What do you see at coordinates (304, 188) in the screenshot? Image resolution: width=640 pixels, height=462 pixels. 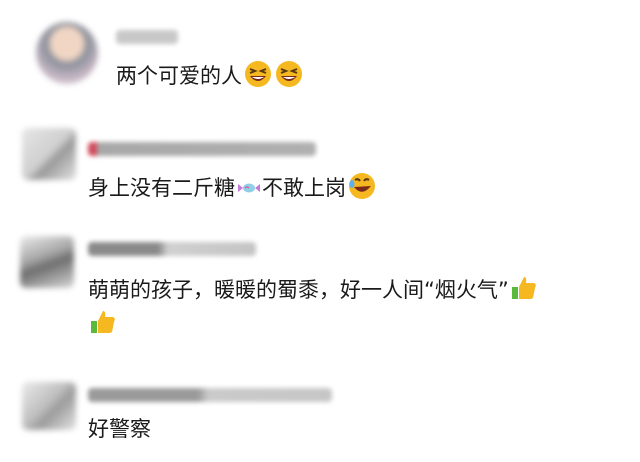 I see `comment-body-end: 不敢上岗` at bounding box center [304, 188].